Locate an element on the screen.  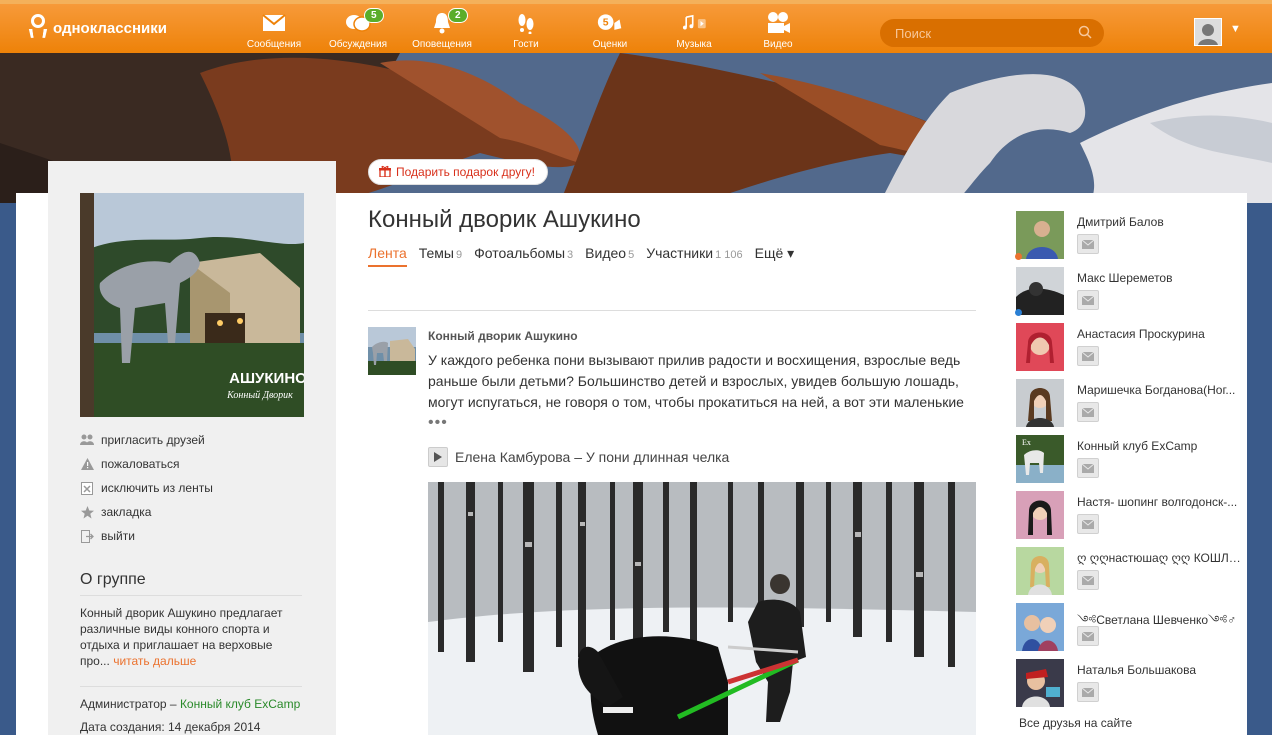
people-icon is located at coordinates (87, 440).